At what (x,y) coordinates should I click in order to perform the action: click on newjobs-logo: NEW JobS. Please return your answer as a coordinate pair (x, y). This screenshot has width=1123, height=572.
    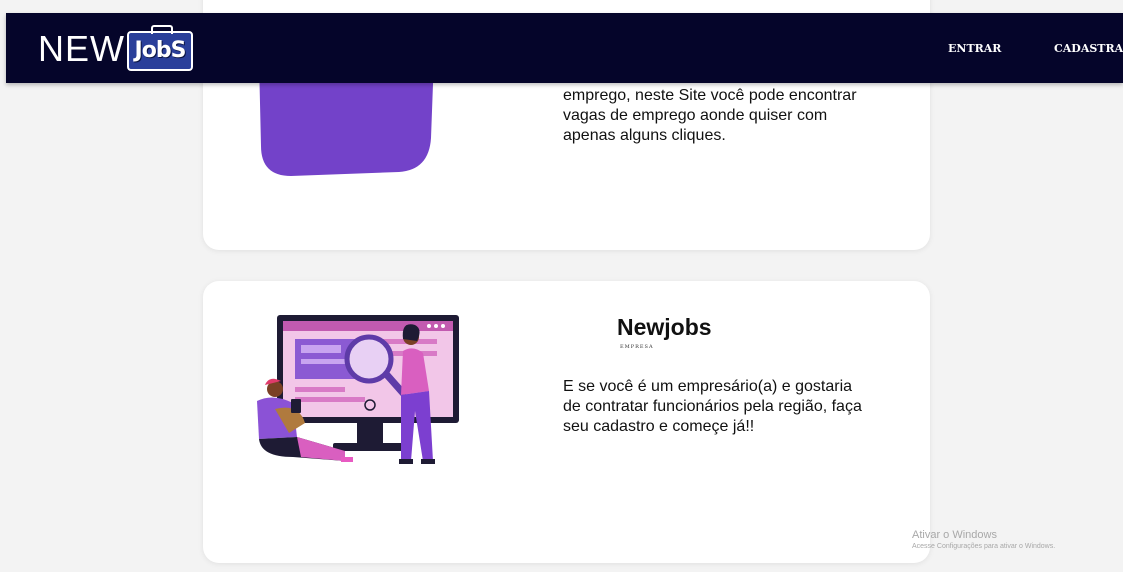
    Looking at the image, I should click on (115, 47).